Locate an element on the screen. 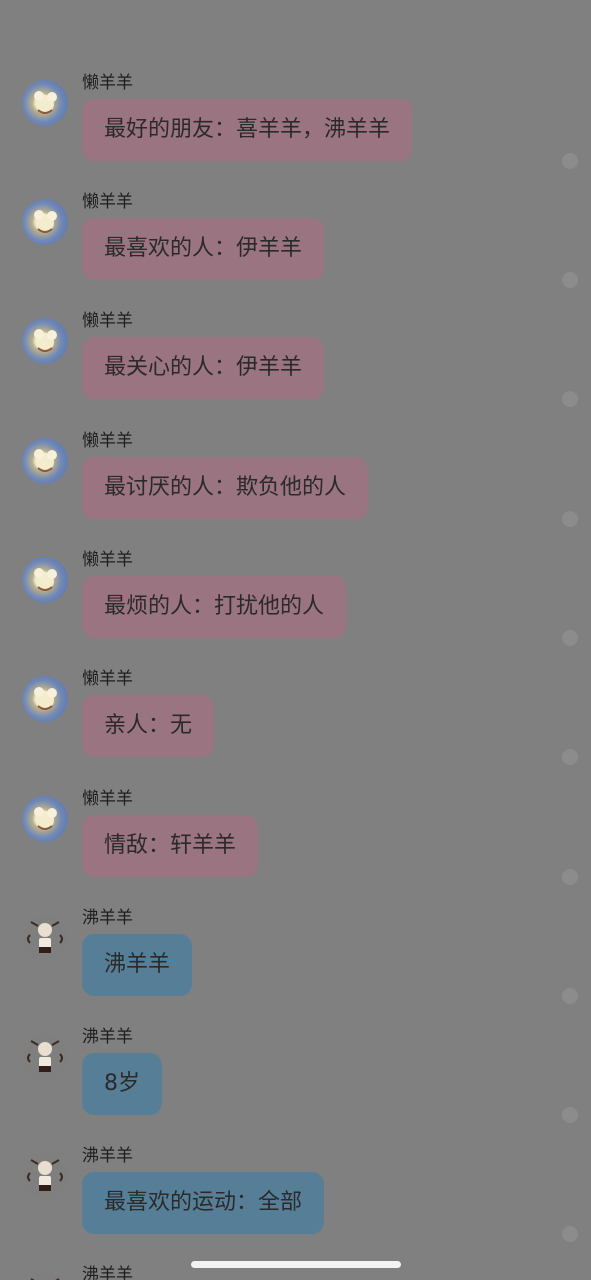  chat-message: 懒羊羊 最好的朋友：喜羊羊，沸羊羊 is located at coordinates (295, 131).